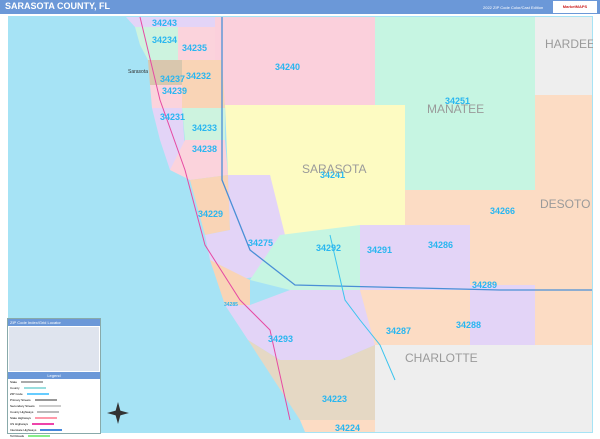 Image resolution: width=600 pixels, height=439 pixels. I want to click on zip-label: 34223, so click(334, 399).